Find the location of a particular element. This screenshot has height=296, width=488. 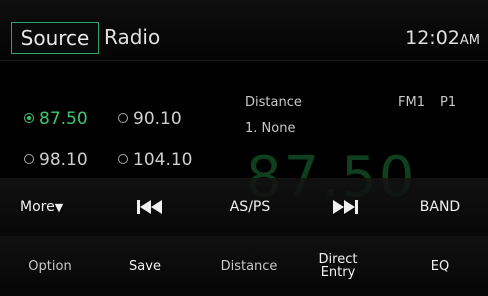

skip-back-icon is located at coordinates (149, 207).